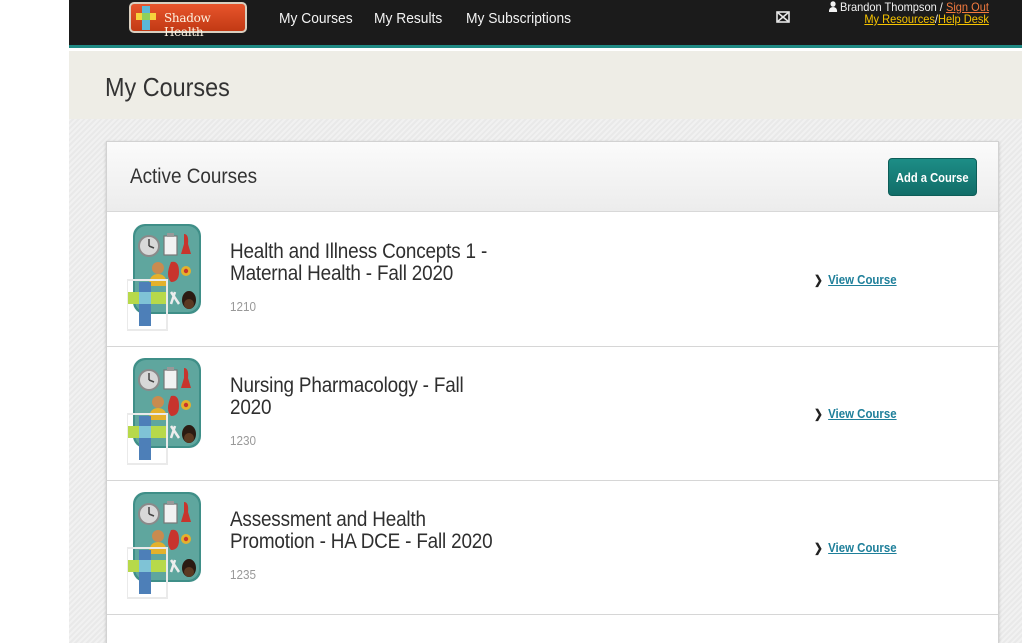  What do you see at coordinates (347, 396) in the screenshot?
I see `course-title: Nursing Pharmacology - Fall 2020` at bounding box center [347, 396].